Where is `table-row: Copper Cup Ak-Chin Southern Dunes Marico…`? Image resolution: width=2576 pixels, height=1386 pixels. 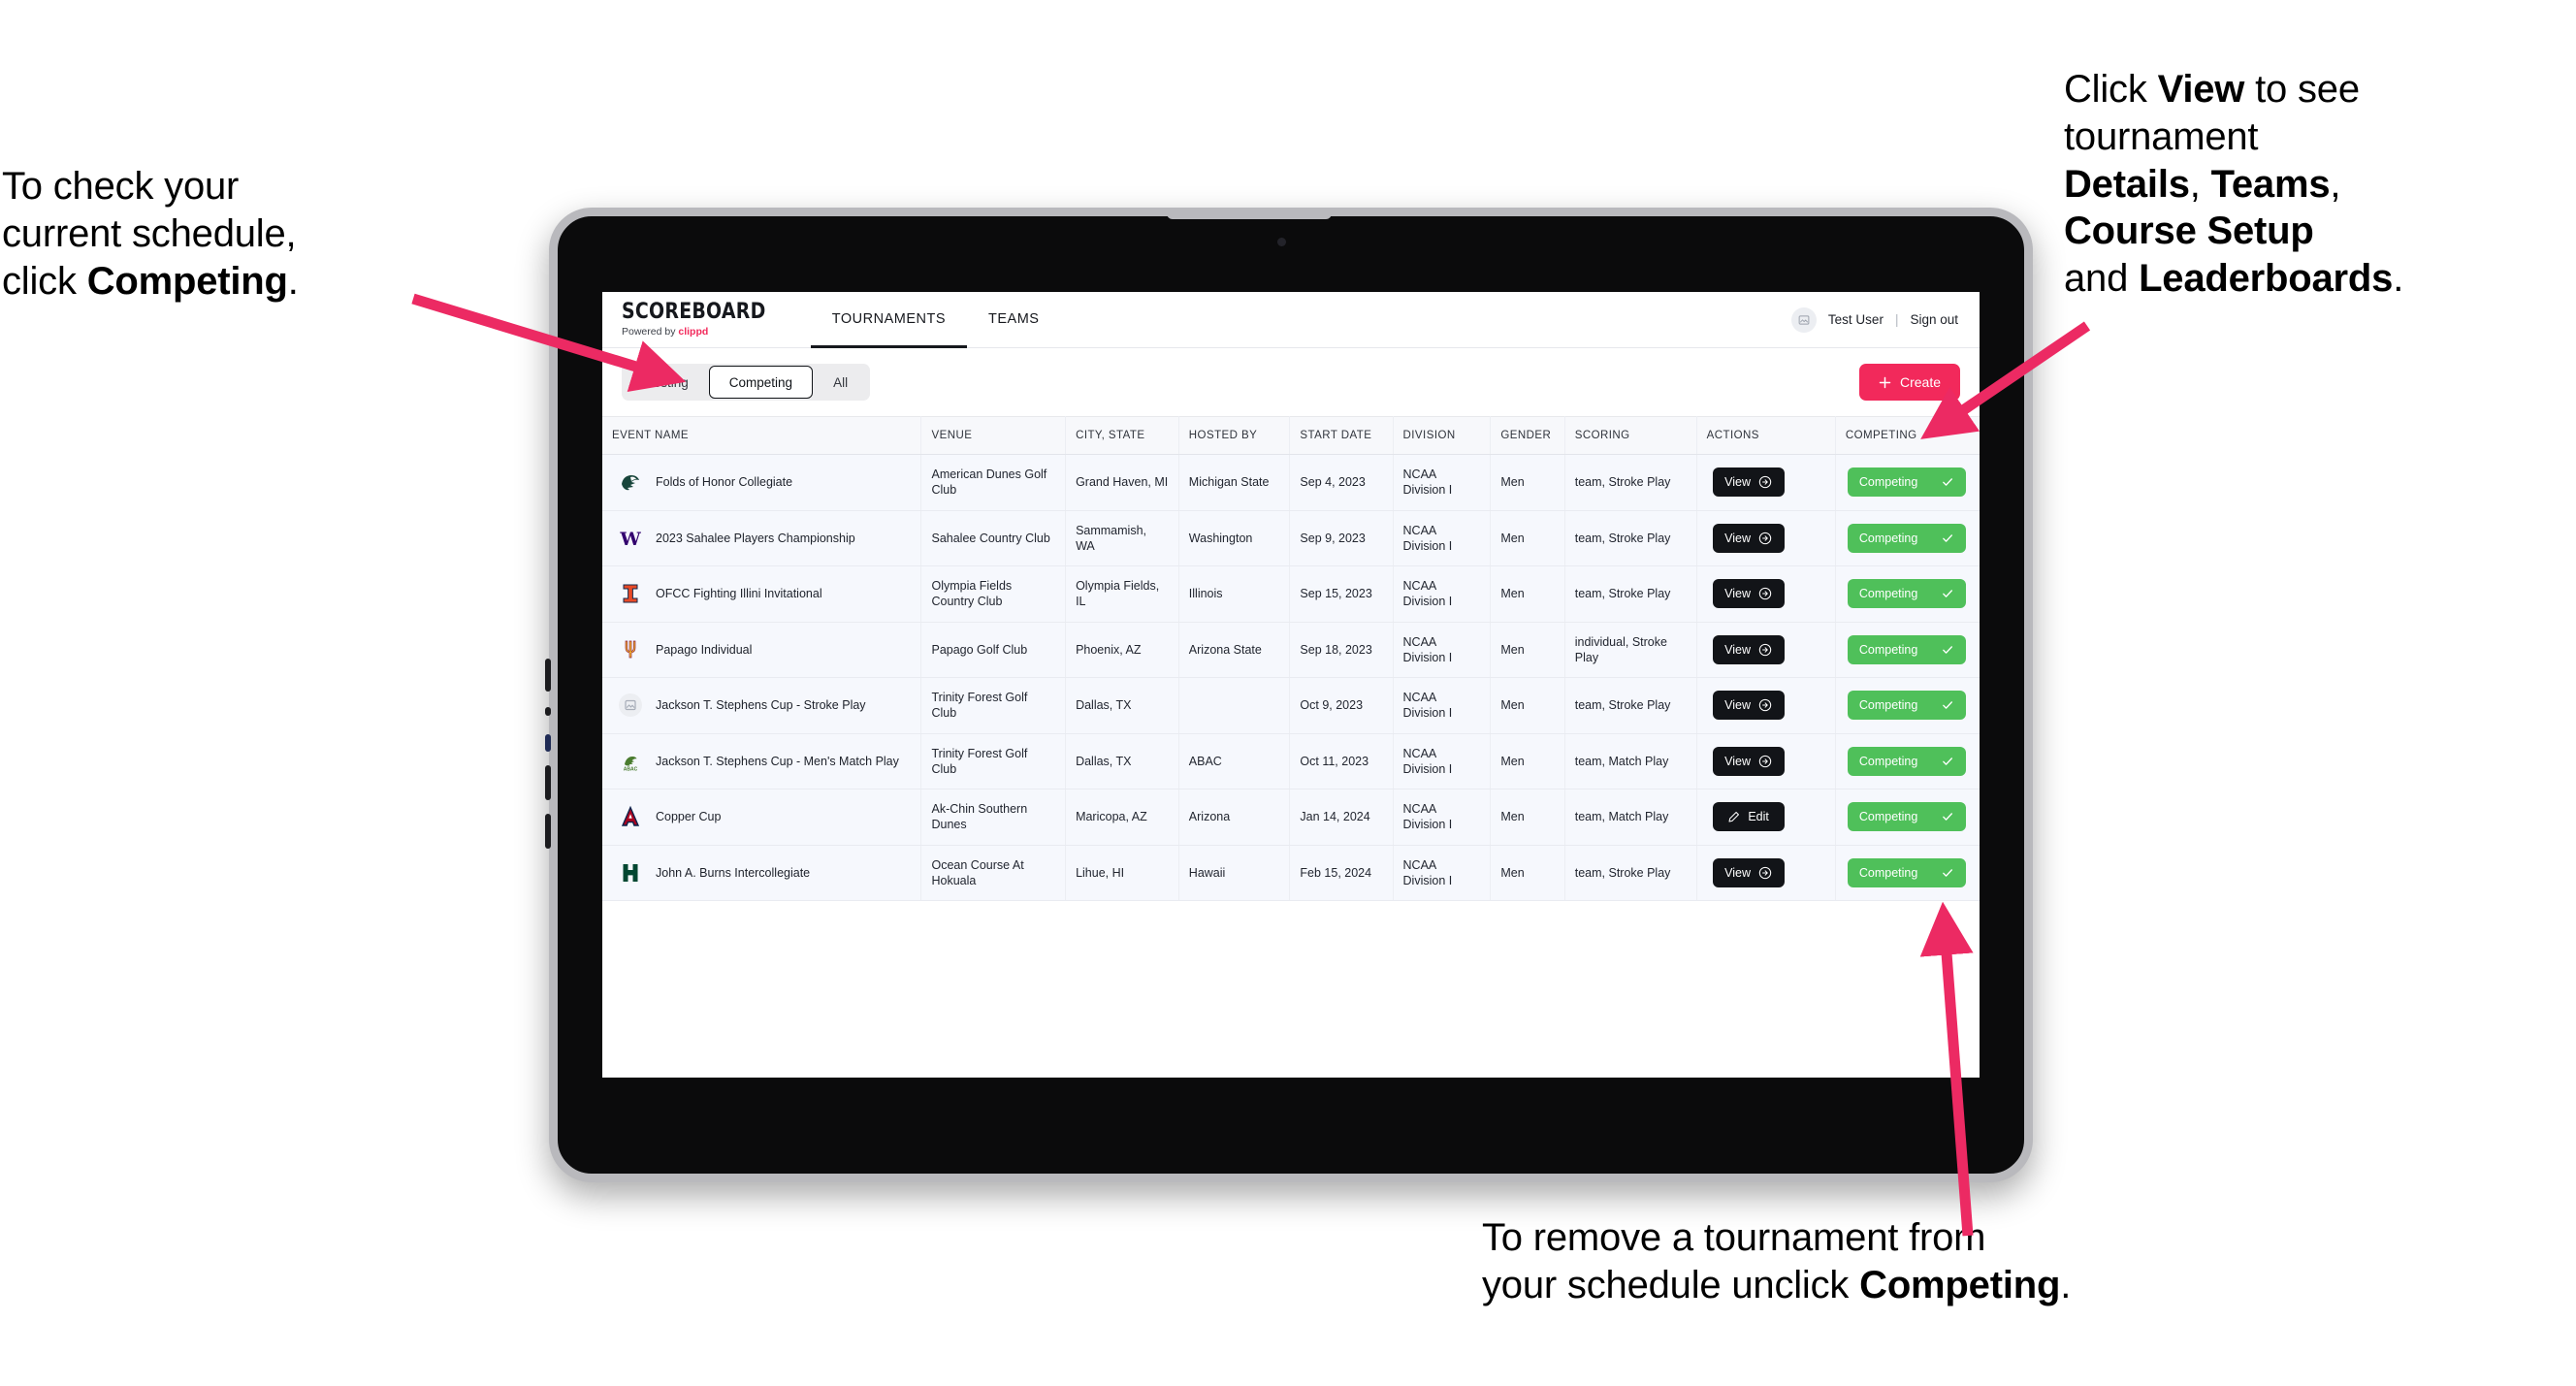 table-row: Copper Cup Ak-Chin Southern Dunes Marico… is located at coordinates (1291, 817).